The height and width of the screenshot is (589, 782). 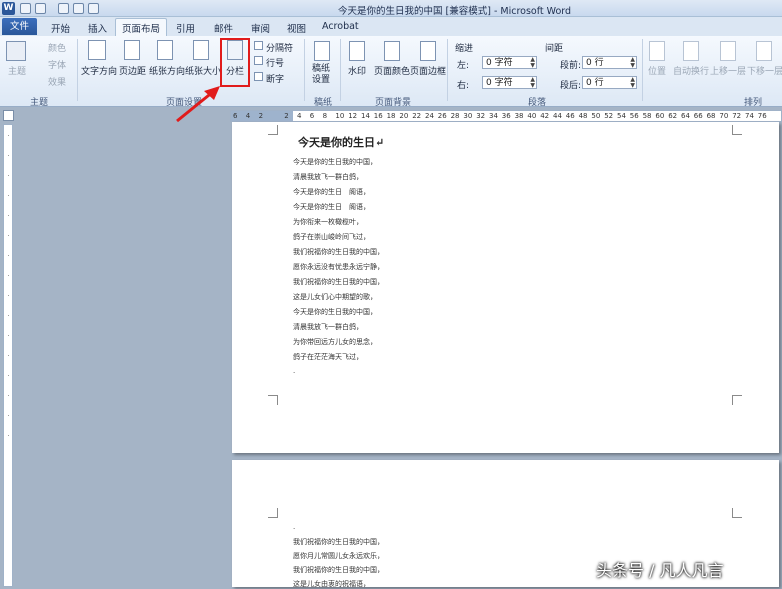 What do you see at coordinates (8, 115) in the screenshot?
I see `tab-selector` at bounding box center [8, 115].